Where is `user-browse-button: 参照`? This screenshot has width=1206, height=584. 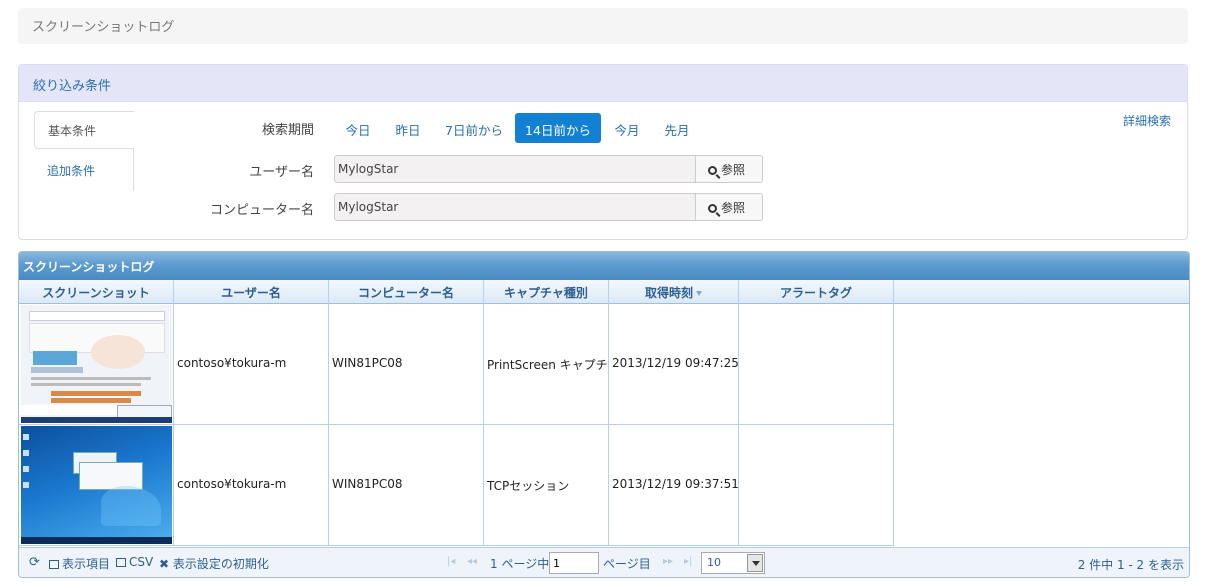
user-browse-button: 参照 is located at coordinates (729, 169).